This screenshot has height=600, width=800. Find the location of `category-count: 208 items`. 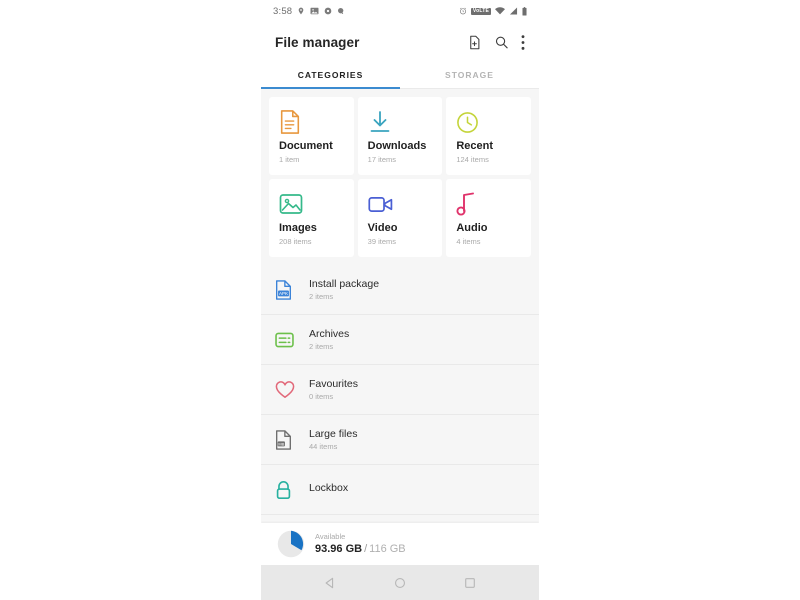

category-count: 208 items is located at coordinates (295, 241).